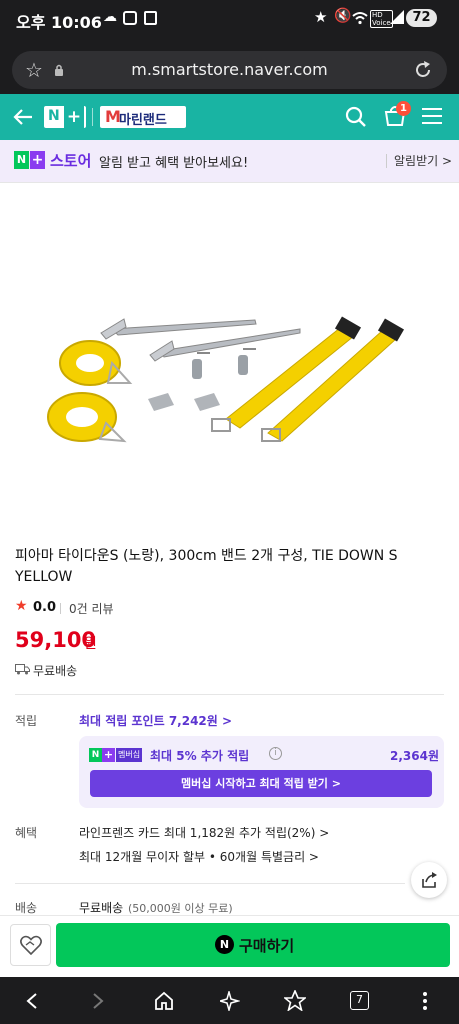 The width and height of the screenshot is (459, 1024). I want to click on sparkle-icon, so click(230, 1001).